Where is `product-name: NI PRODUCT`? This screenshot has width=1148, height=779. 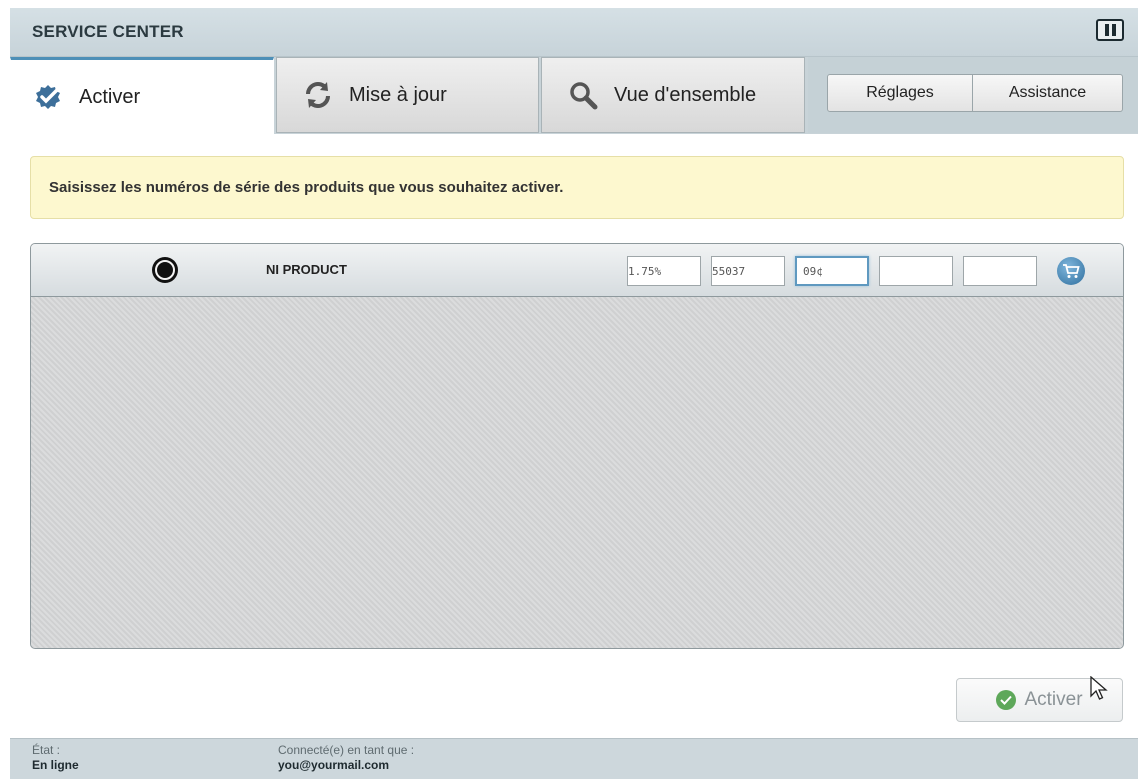
product-name: NI PRODUCT is located at coordinates (306, 269).